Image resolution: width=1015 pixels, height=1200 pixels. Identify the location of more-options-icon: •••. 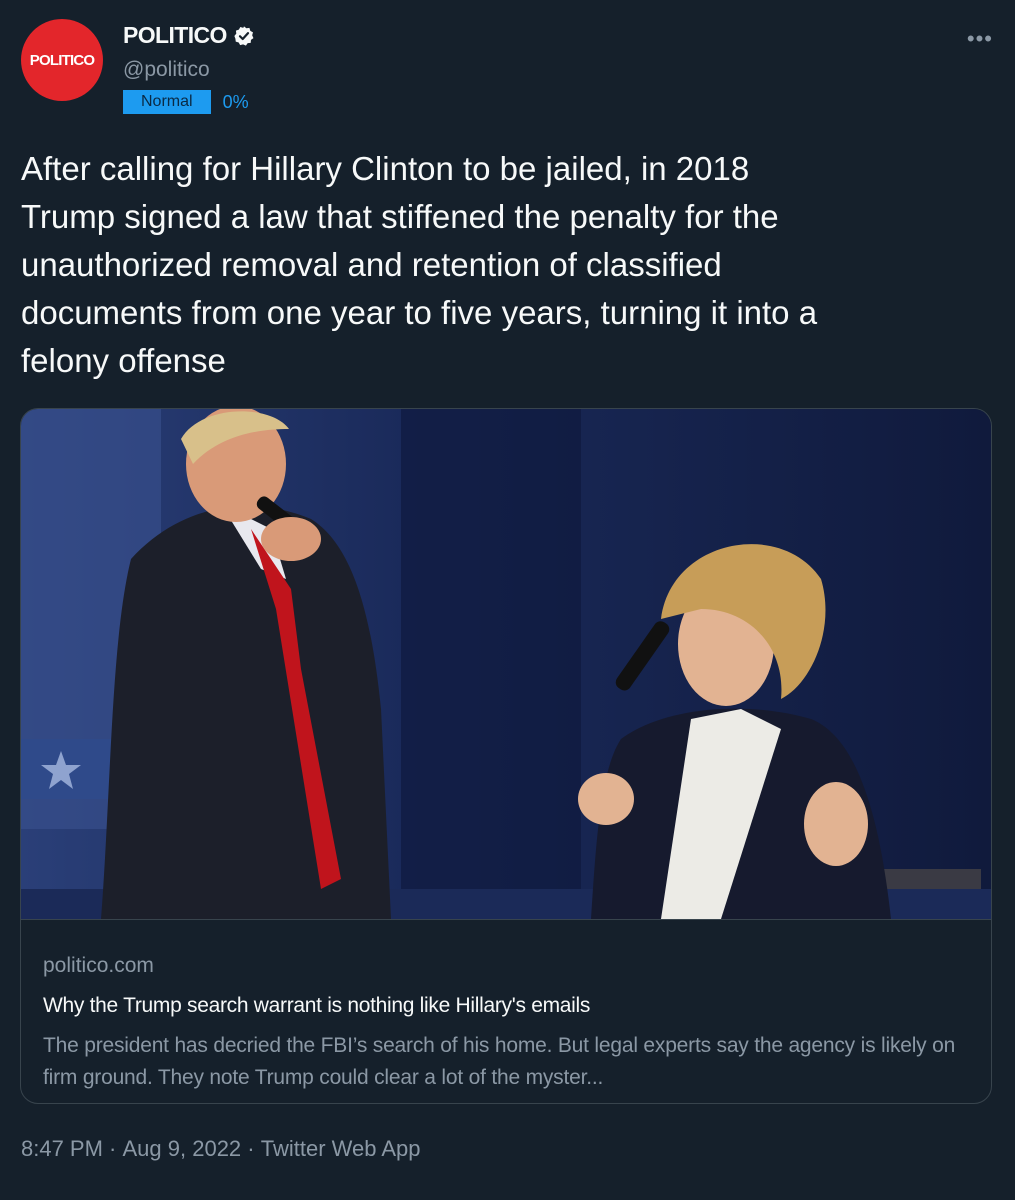
(980, 39).